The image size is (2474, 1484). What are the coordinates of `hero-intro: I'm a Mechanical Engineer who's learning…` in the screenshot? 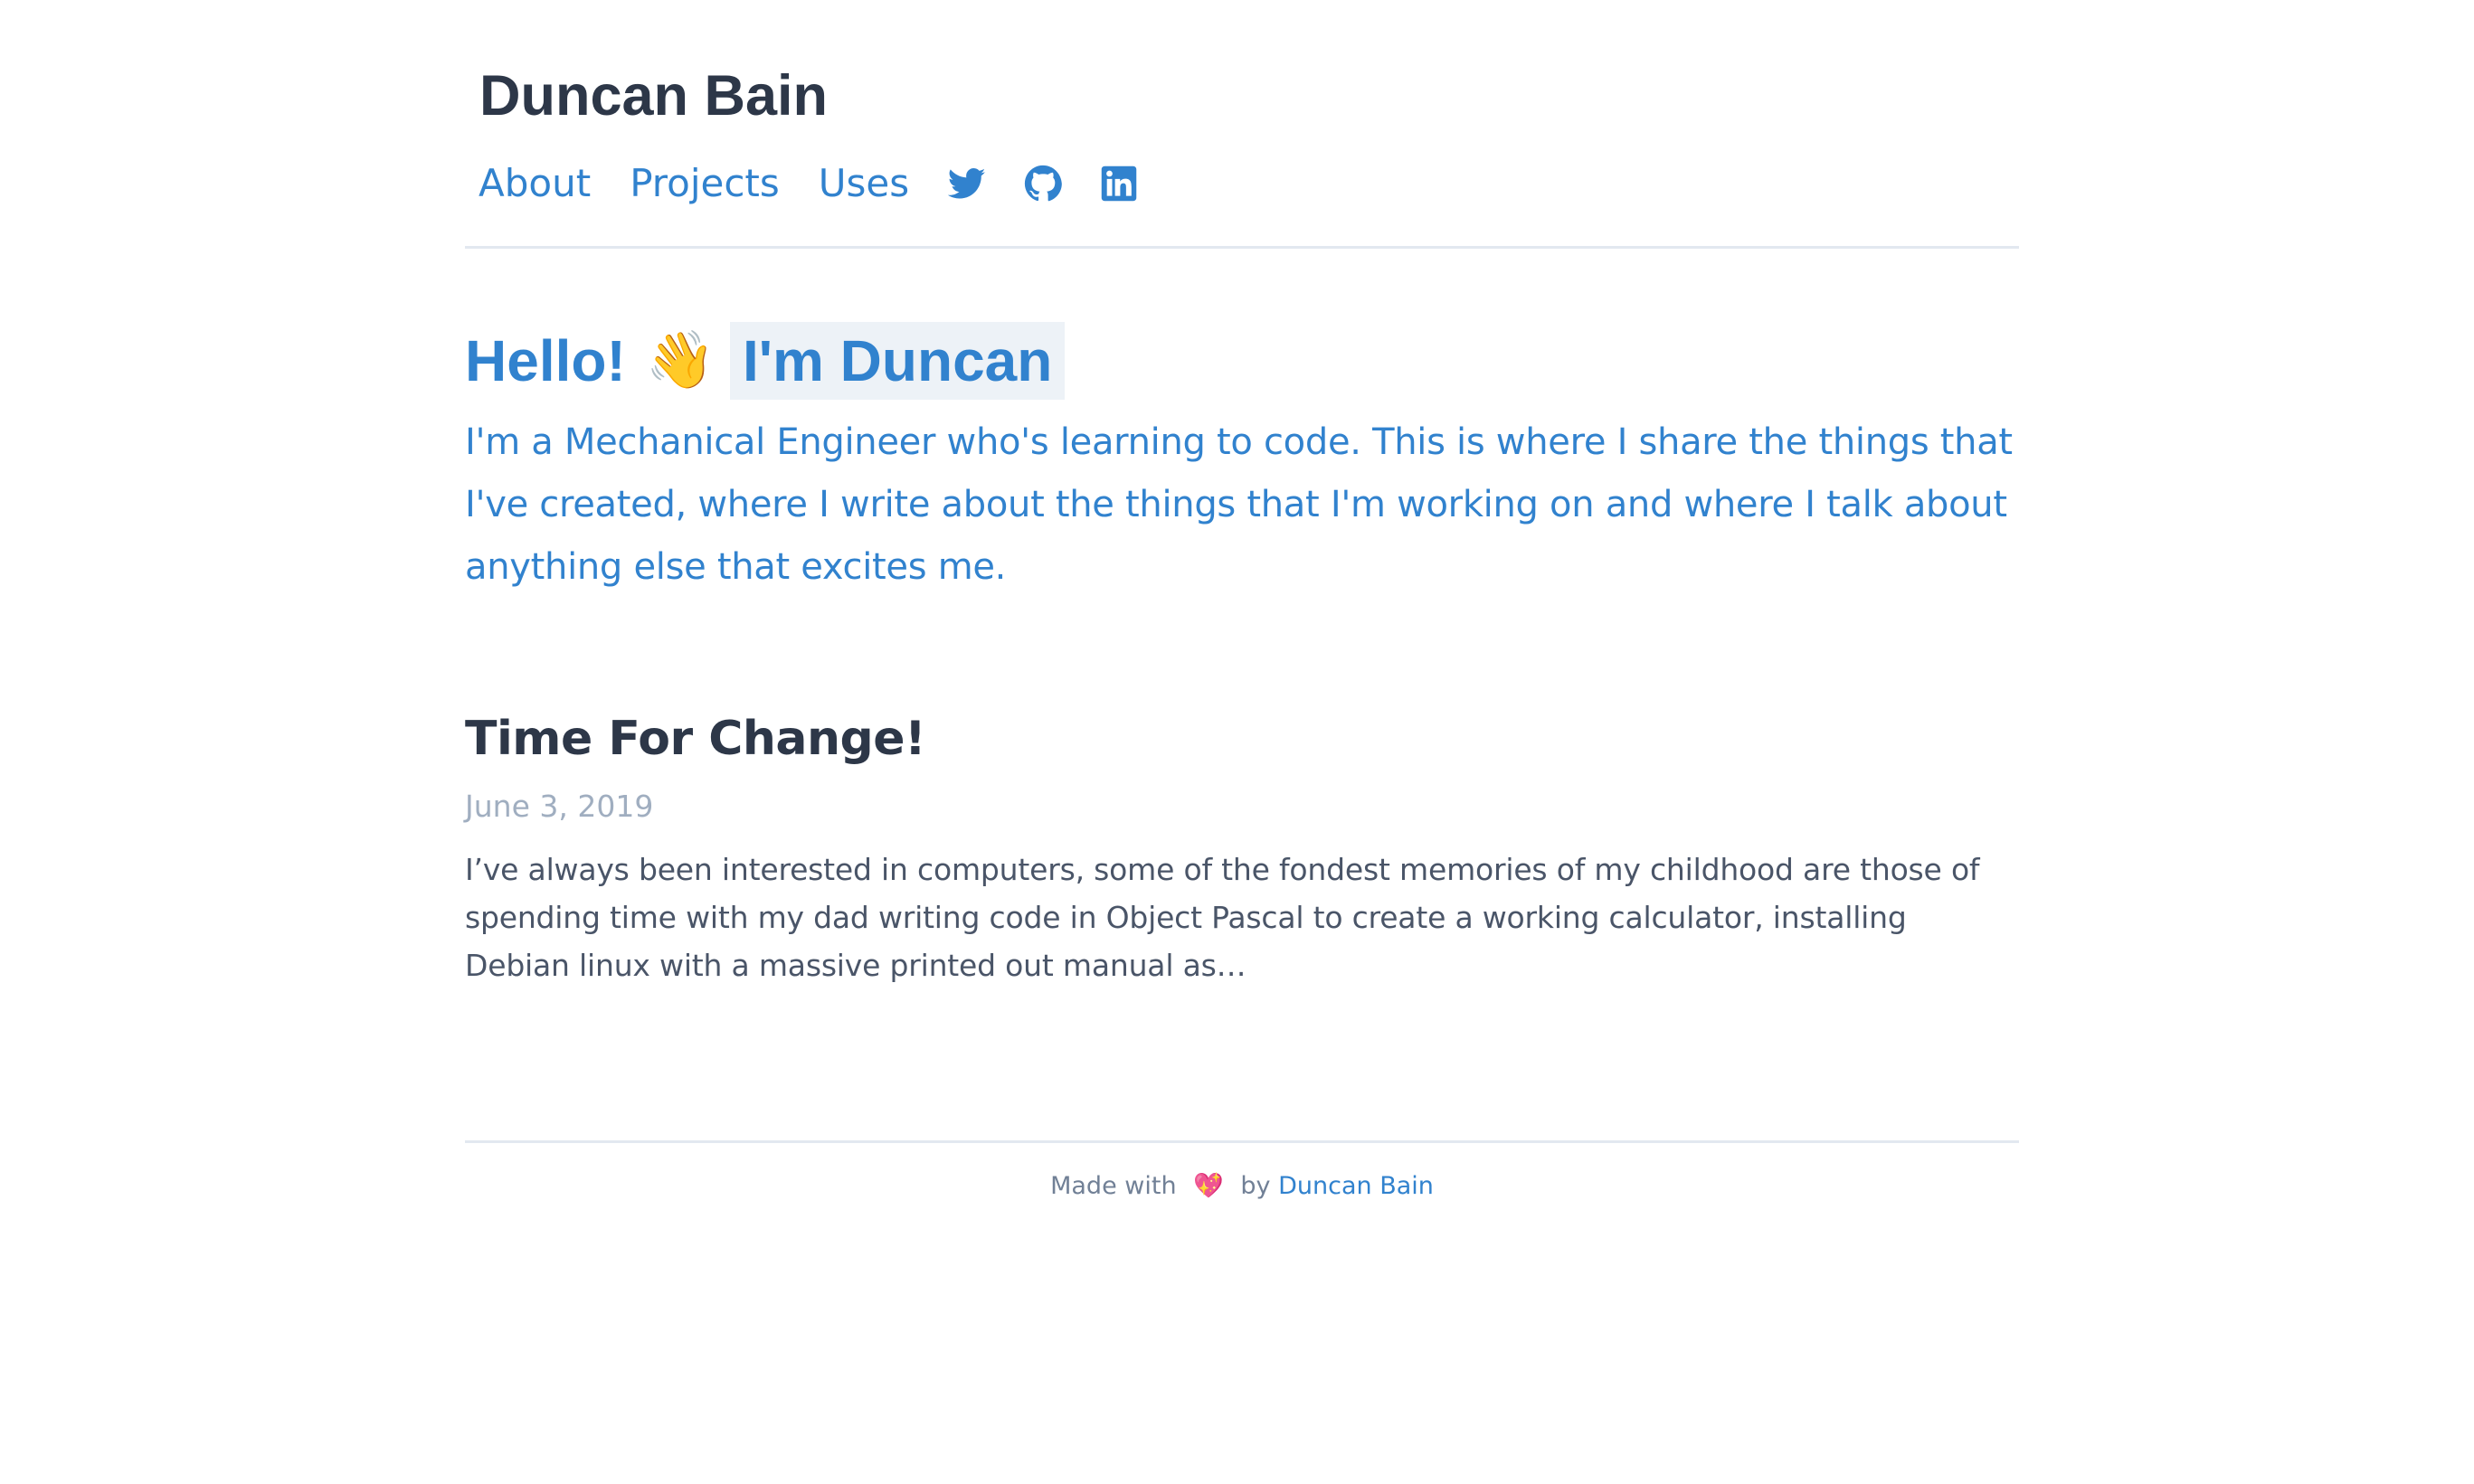 It's located at (1239, 504).